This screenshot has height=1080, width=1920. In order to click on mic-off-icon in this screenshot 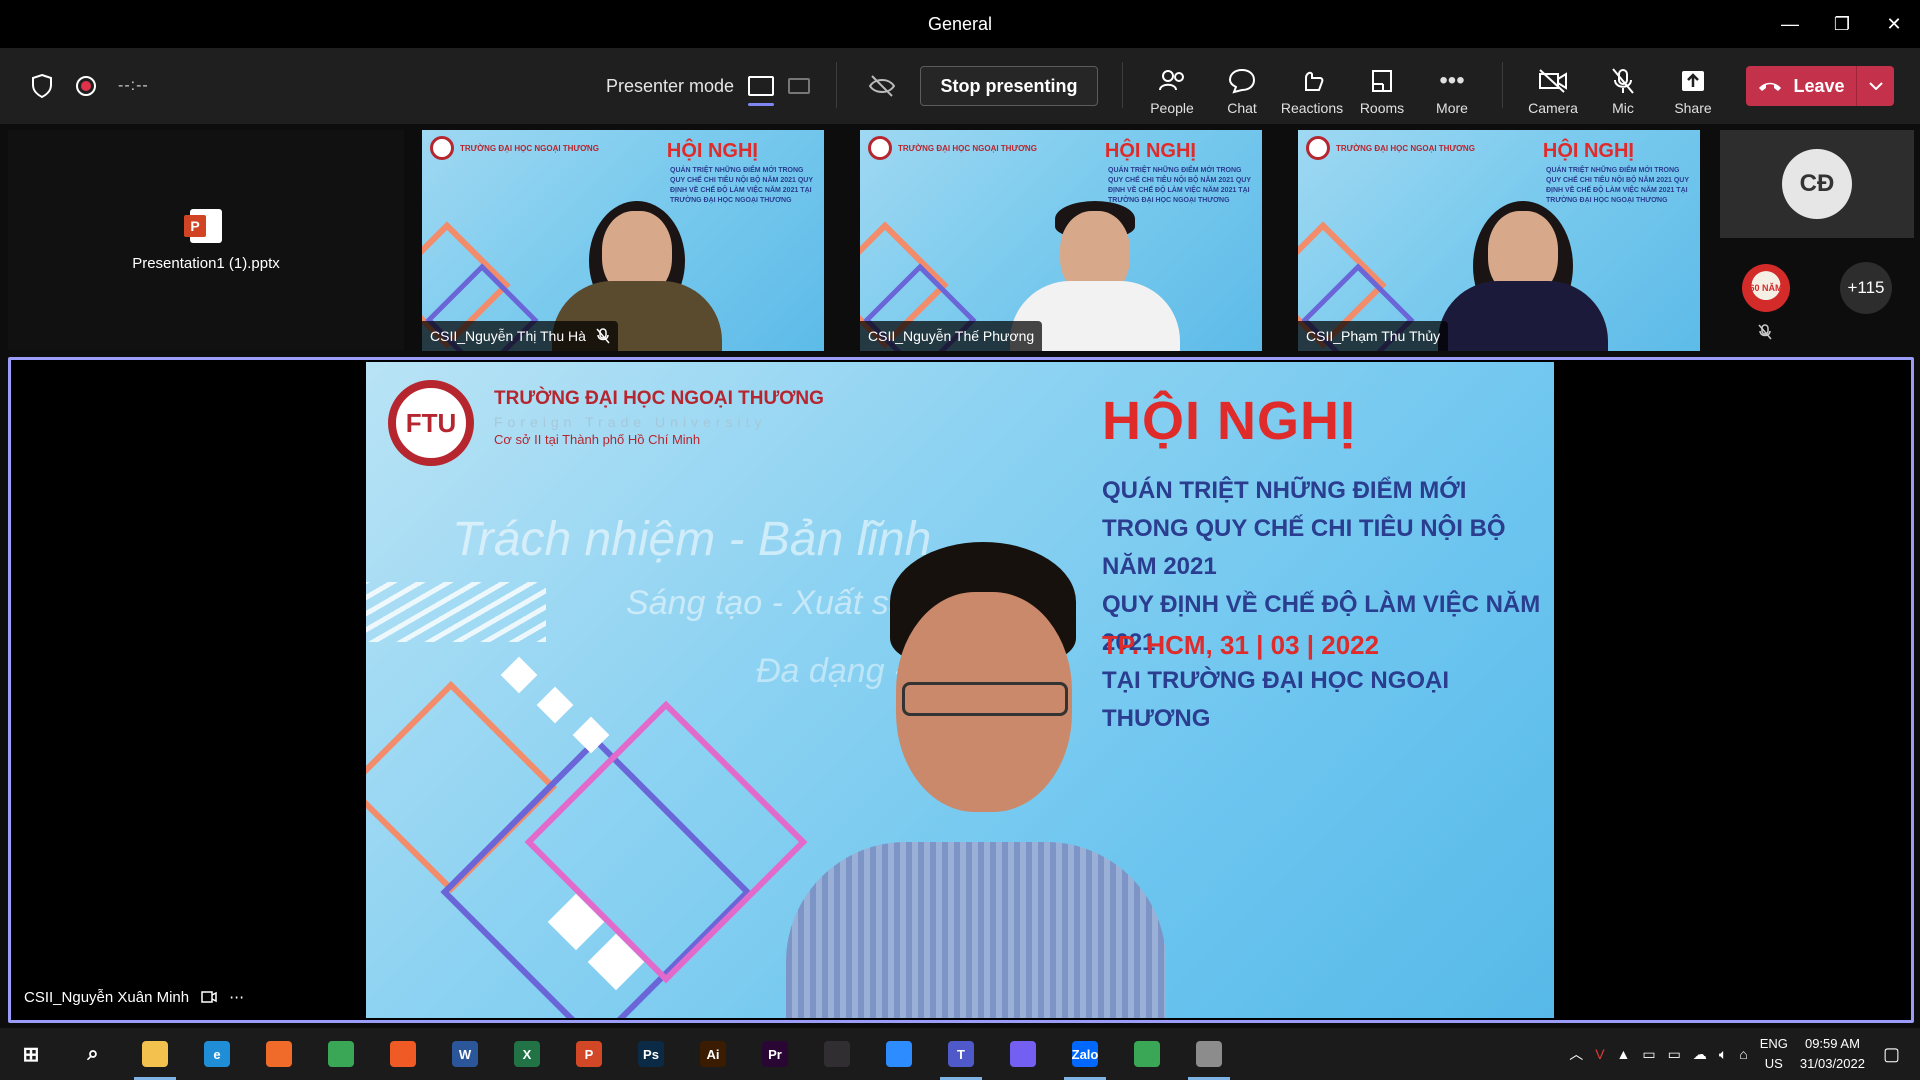, I will do `click(603, 336)`.